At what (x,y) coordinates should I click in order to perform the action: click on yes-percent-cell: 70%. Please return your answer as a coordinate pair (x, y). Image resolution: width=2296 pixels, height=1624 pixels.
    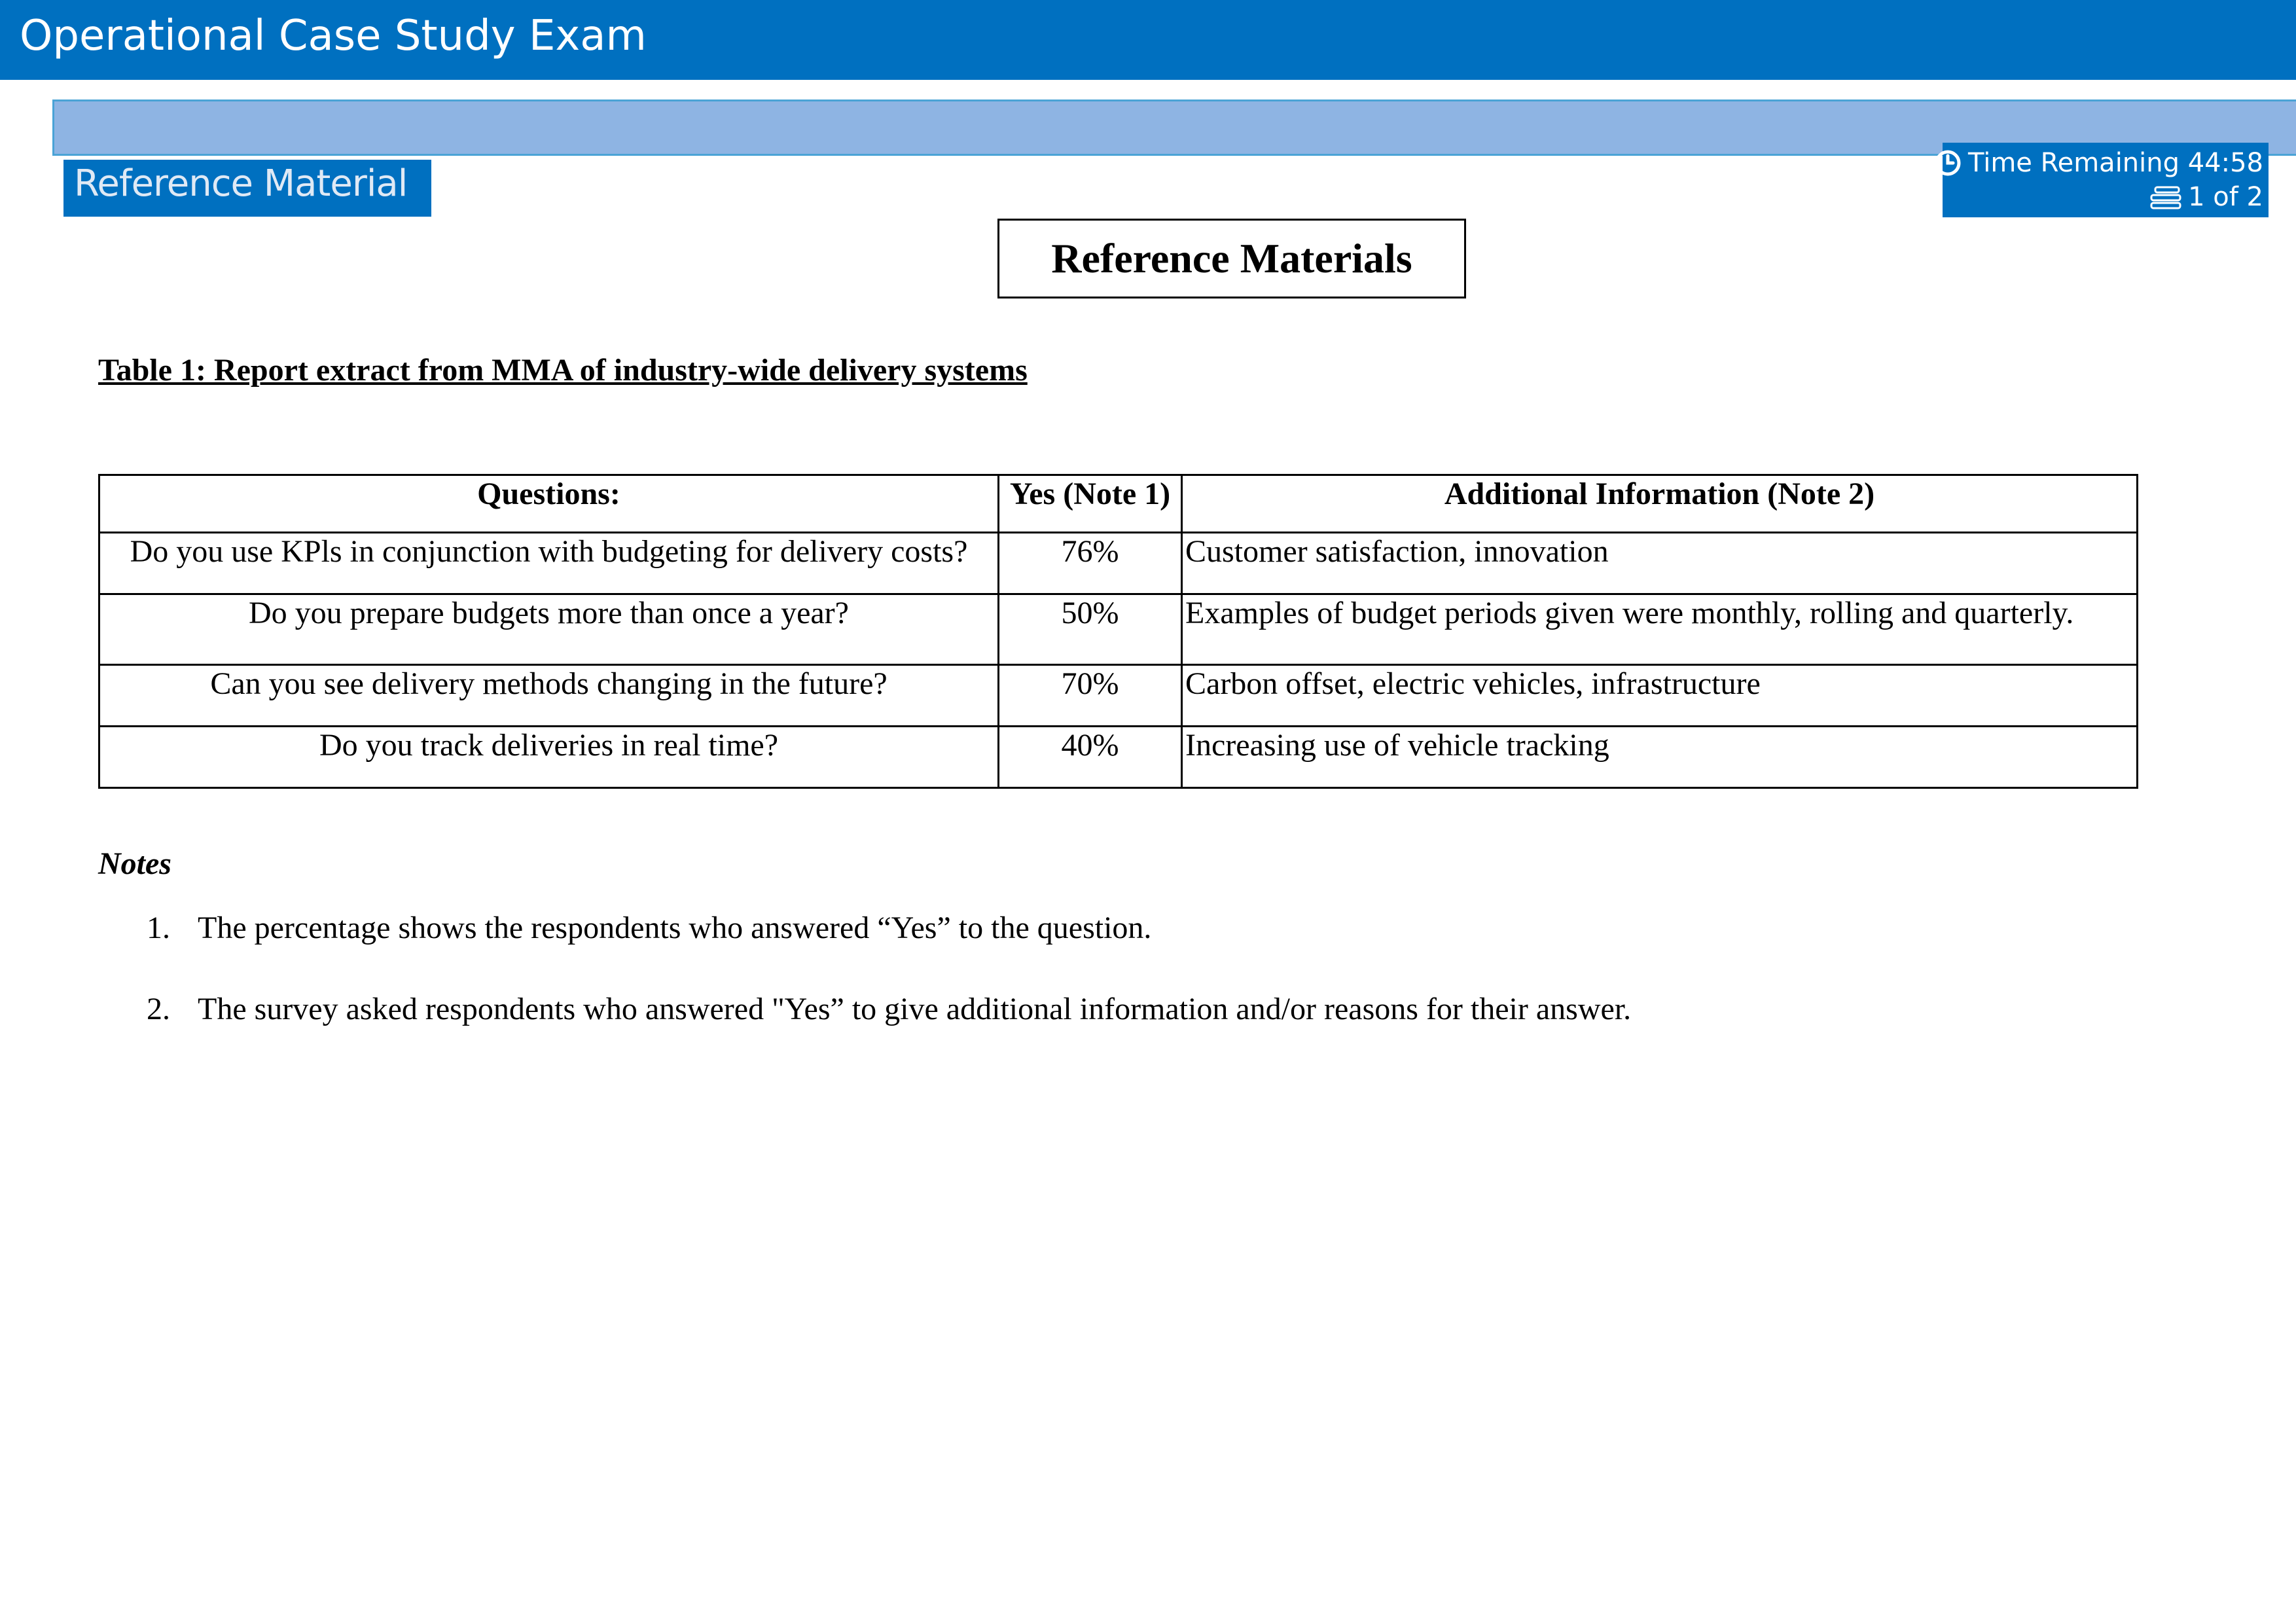
    Looking at the image, I should click on (1090, 695).